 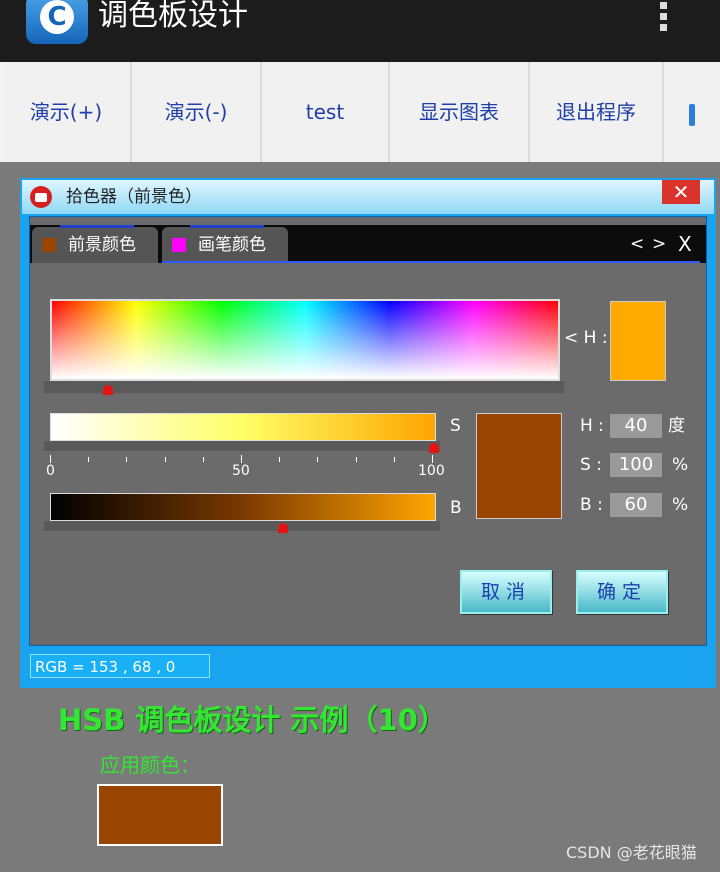 What do you see at coordinates (636, 505) in the screenshot?
I see `brightness-input: 60` at bounding box center [636, 505].